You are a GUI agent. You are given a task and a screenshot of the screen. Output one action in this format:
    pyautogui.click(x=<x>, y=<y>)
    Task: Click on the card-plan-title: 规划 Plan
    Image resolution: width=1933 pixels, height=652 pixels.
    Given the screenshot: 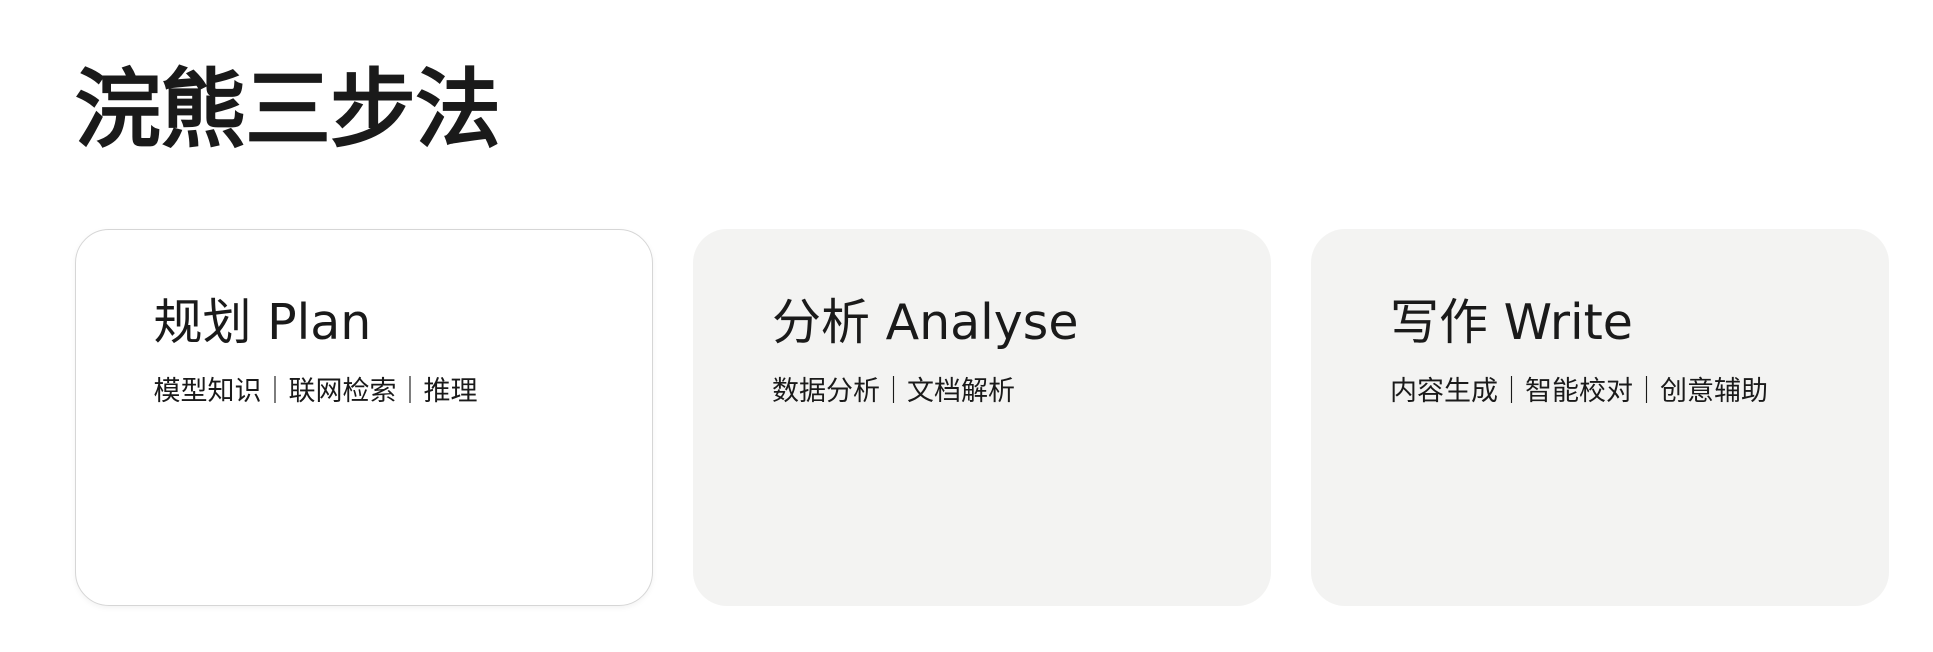 What is the action you would take?
    pyautogui.click(x=262, y=322)
    